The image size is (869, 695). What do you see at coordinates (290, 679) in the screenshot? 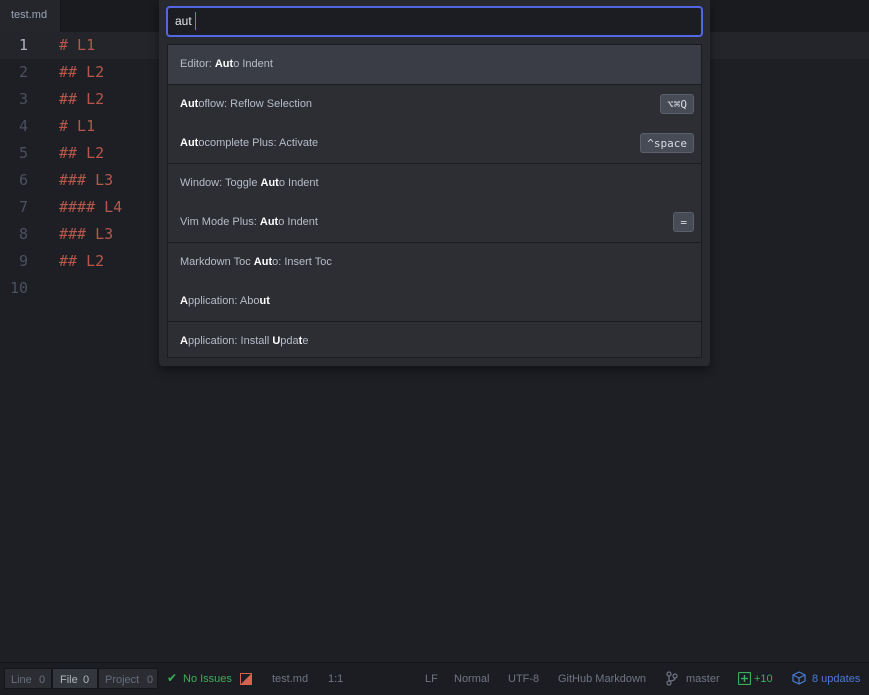
I see `status-filename: test.md` at bounding box center [290, 679].